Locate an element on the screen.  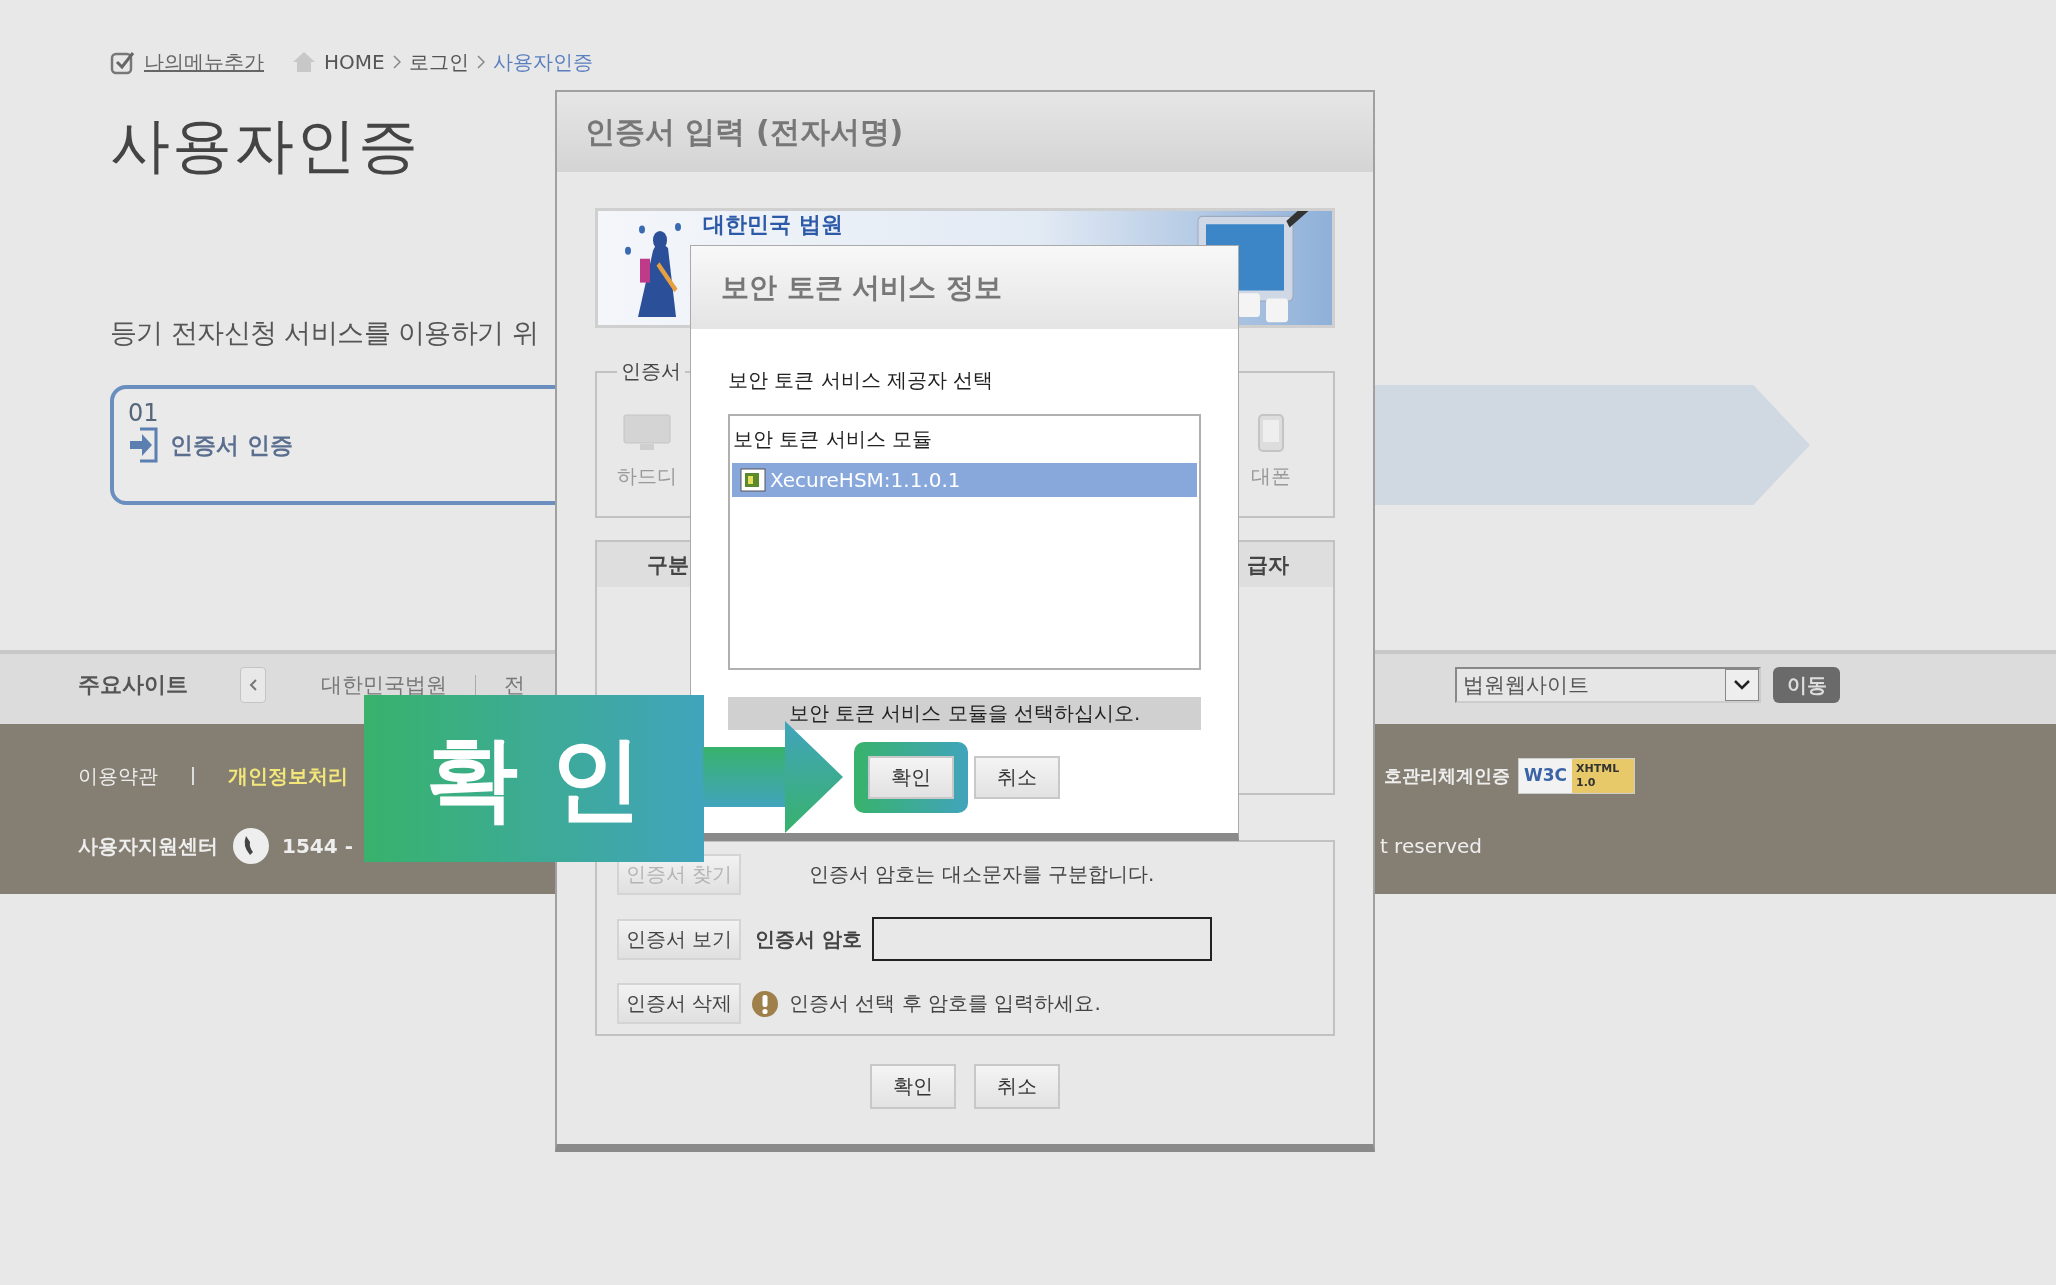
action-button: 인증서 보기 is located at coordinates (679, 939).